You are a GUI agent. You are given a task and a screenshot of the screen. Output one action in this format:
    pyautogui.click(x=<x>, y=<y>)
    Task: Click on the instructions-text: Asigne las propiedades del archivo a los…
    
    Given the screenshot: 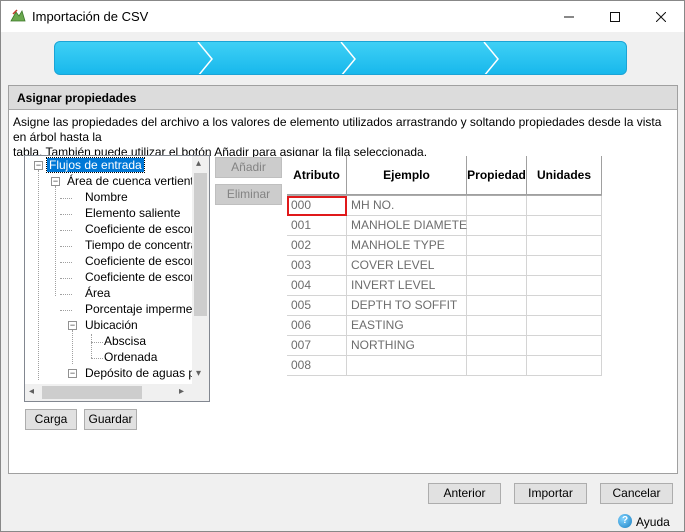 What is the action you would take?
    pyautogui.click(x=343, y=137)
    